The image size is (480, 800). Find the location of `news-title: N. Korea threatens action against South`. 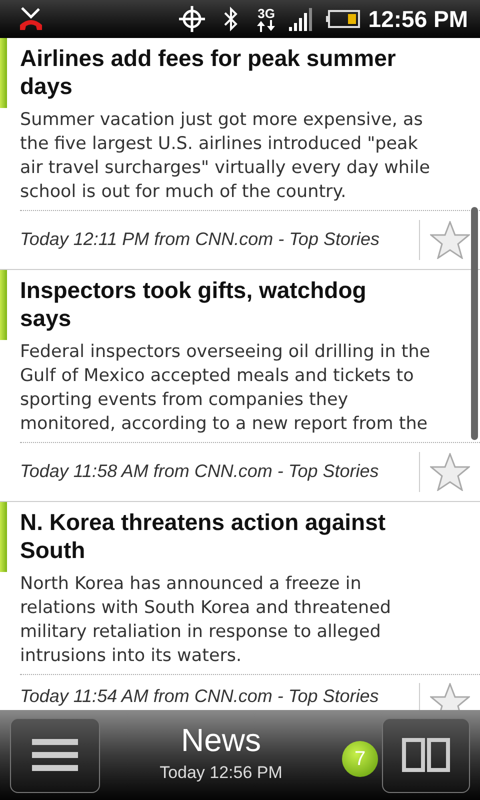

news-title: N. Korea threatens action against South is located at coordinates (203, 536).